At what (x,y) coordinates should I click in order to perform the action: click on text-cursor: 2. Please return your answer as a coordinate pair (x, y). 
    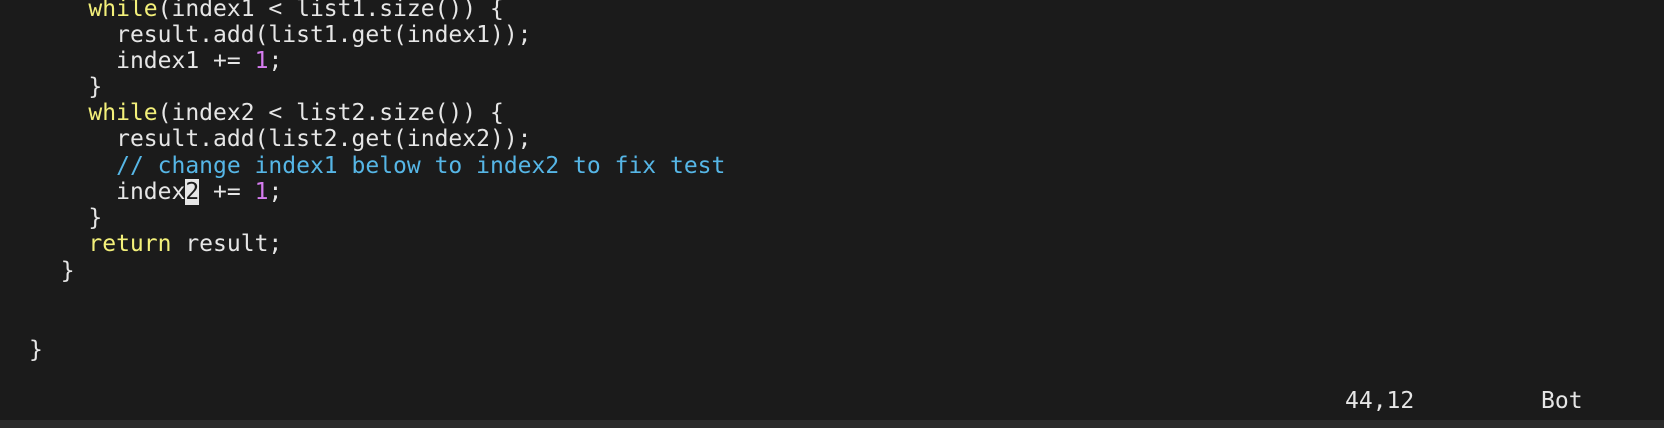
    Looking at the image, I should click on (192, 192).